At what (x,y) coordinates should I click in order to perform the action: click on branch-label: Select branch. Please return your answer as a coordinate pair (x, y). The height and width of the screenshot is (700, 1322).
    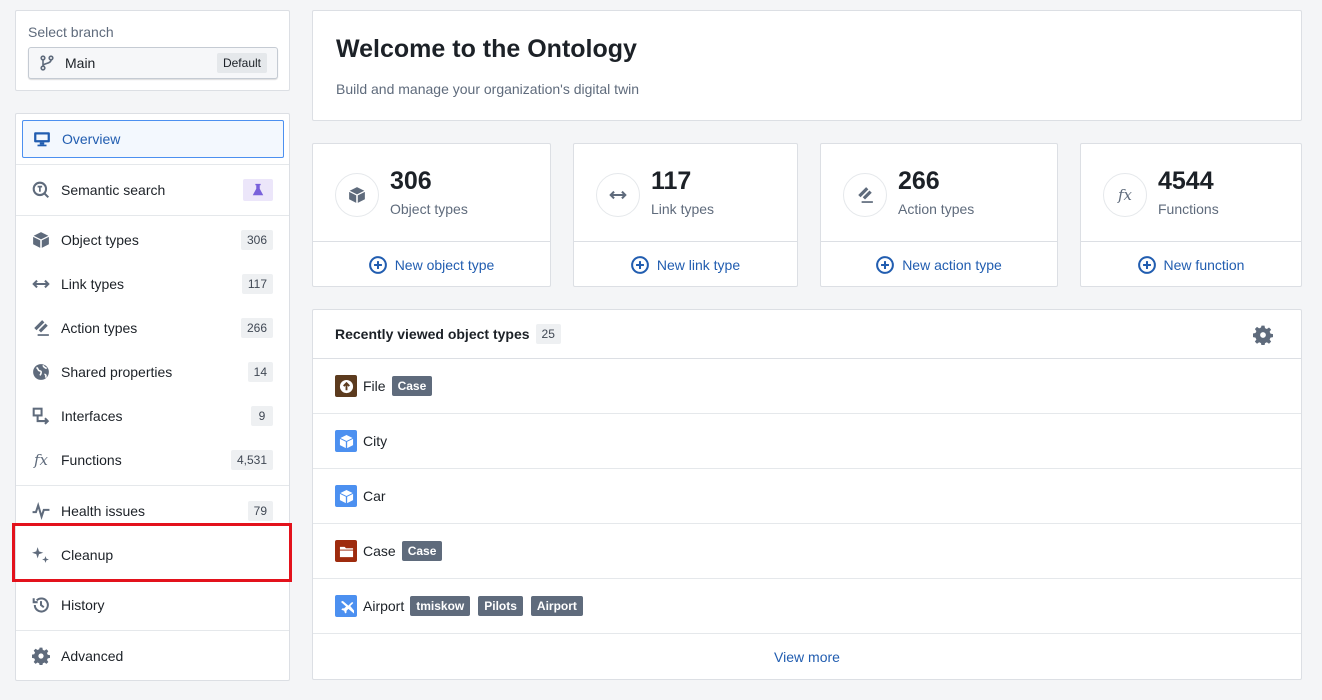
    Looking at the image, I should click on (71, 32).